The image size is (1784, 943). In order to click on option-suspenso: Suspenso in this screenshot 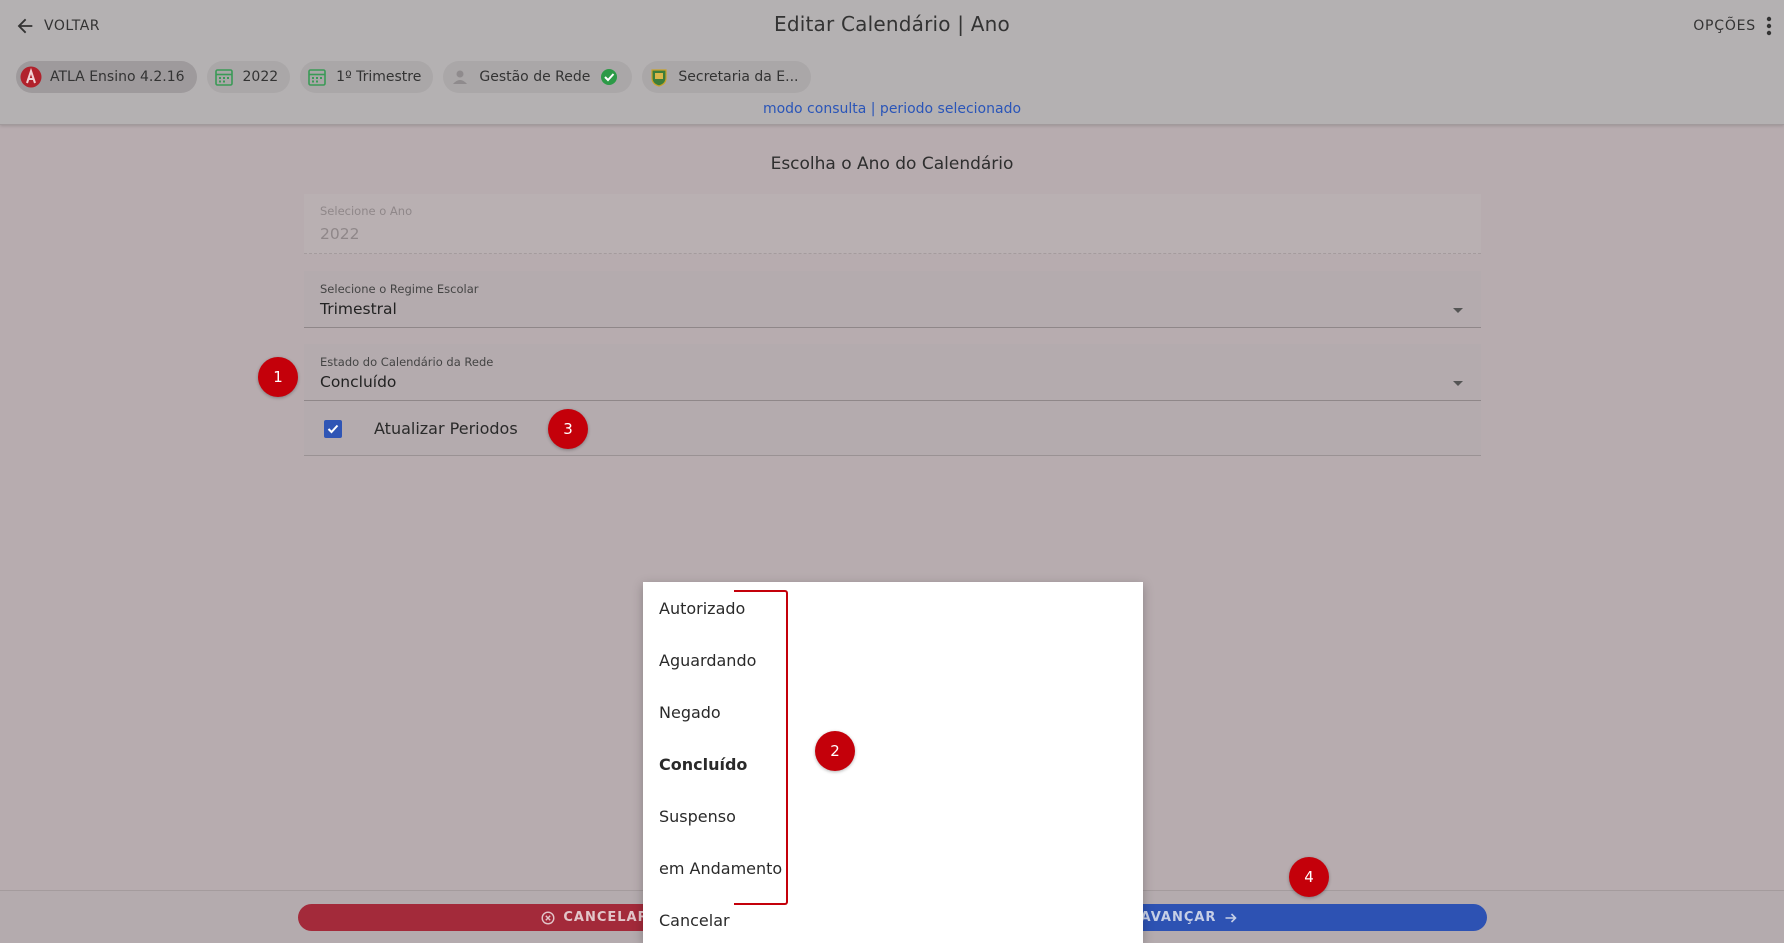, I will do `click(697, 816)`.